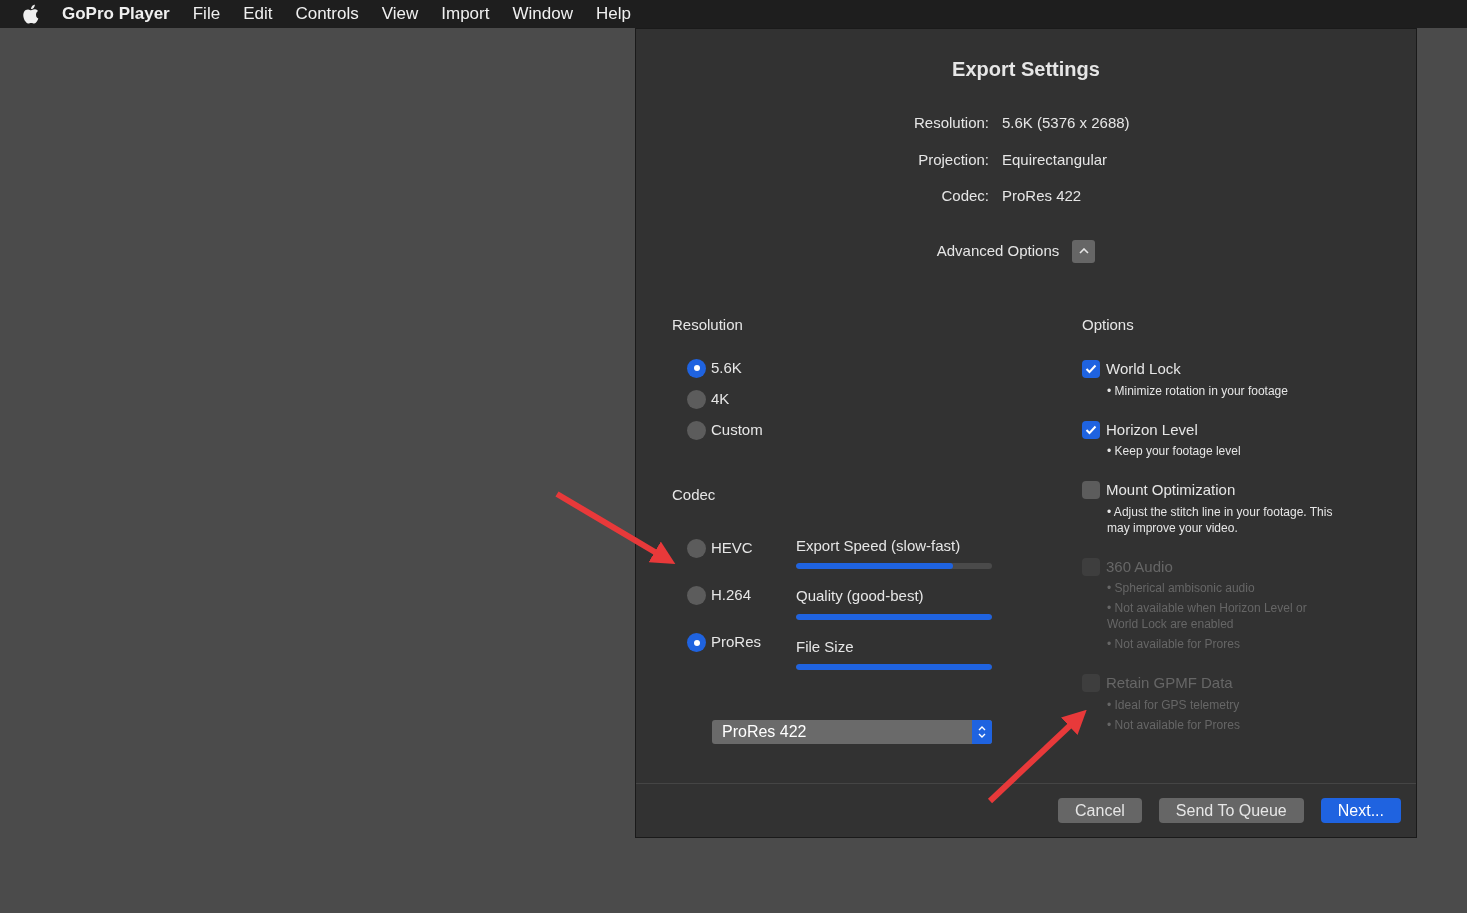 This screenshot has height=913, width=1467. Describe the element at coordinates (732, 548) in the screenshot. I see `radio-label: HEVC` at that location.